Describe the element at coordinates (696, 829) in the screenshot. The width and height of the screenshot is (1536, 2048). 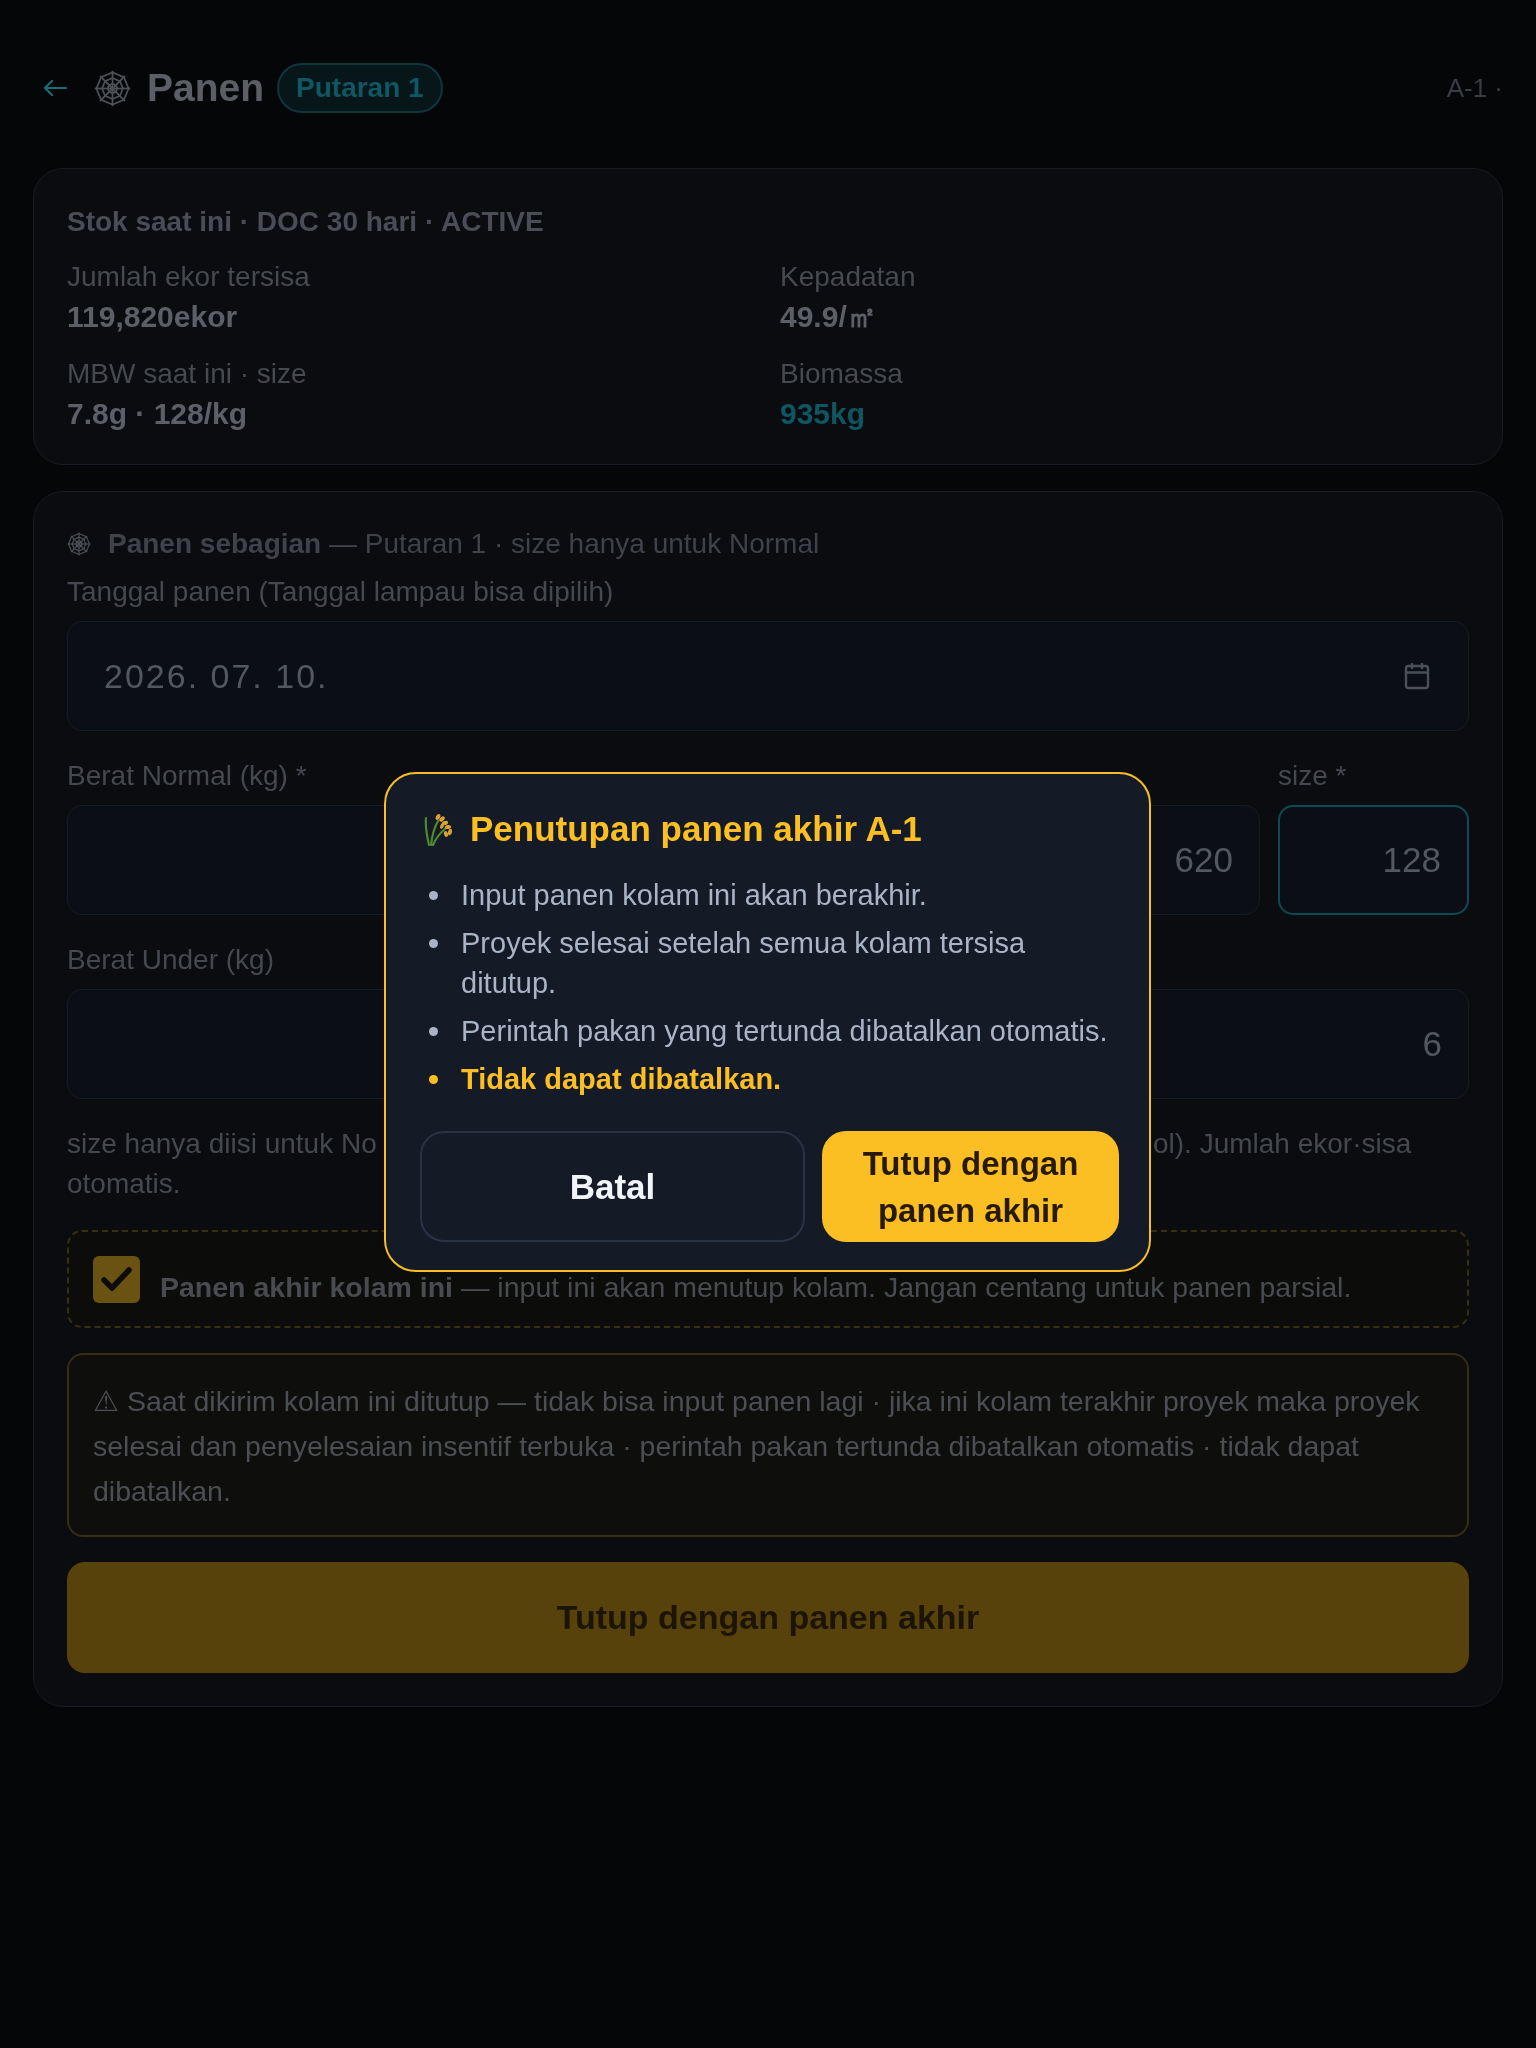
I see `dialog-title: Penutupan panen akhir A-1` at that location.